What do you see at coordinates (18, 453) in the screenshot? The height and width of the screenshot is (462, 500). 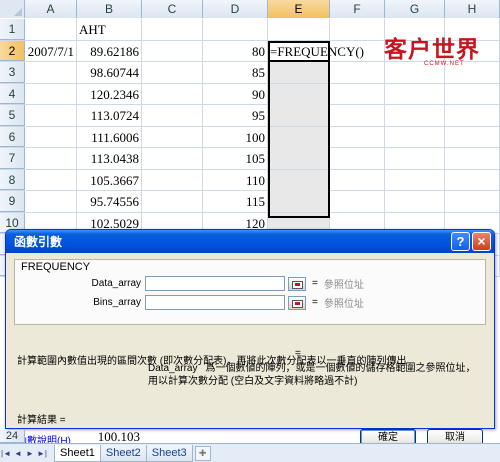 I see `prev-sheet-nav-icon: ◄` at bounding box center [18, 453].